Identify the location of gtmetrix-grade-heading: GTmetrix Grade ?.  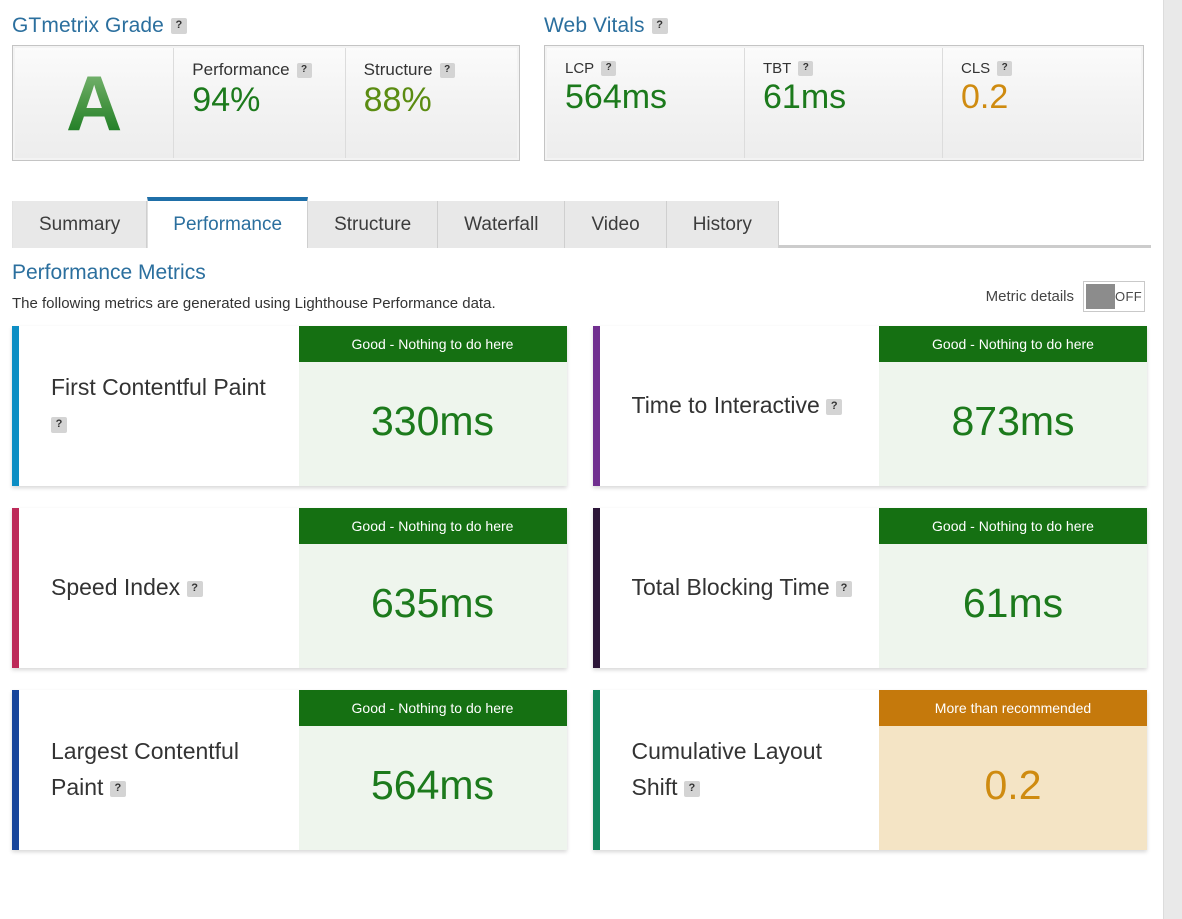
(266, 26).